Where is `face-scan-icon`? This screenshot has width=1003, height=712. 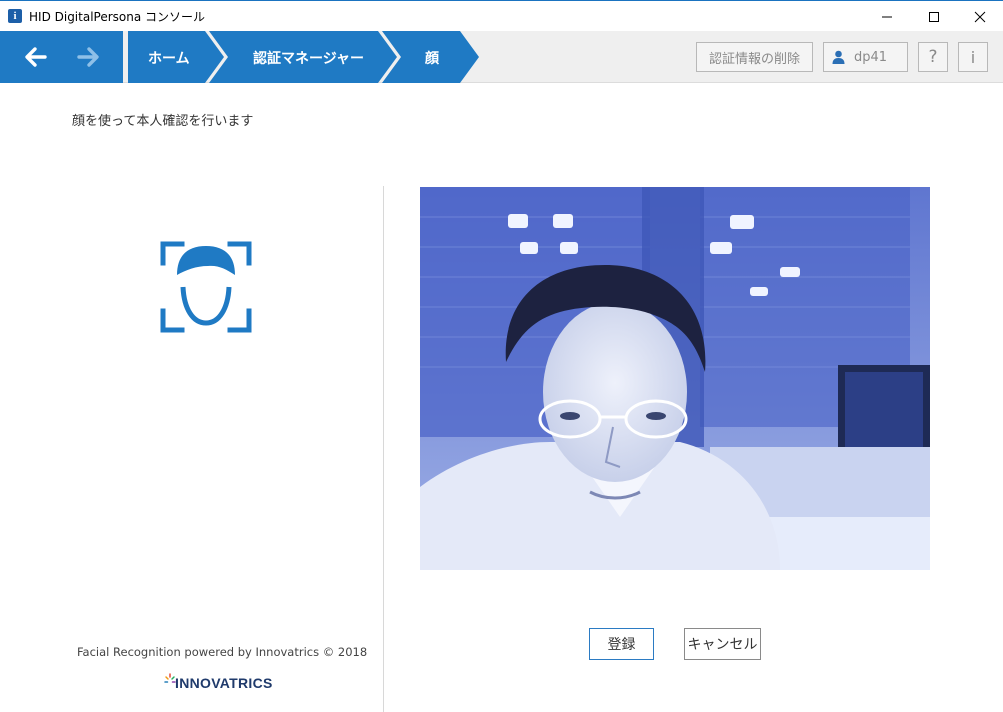
face-scan-icon is located at coordinates (206, 287).